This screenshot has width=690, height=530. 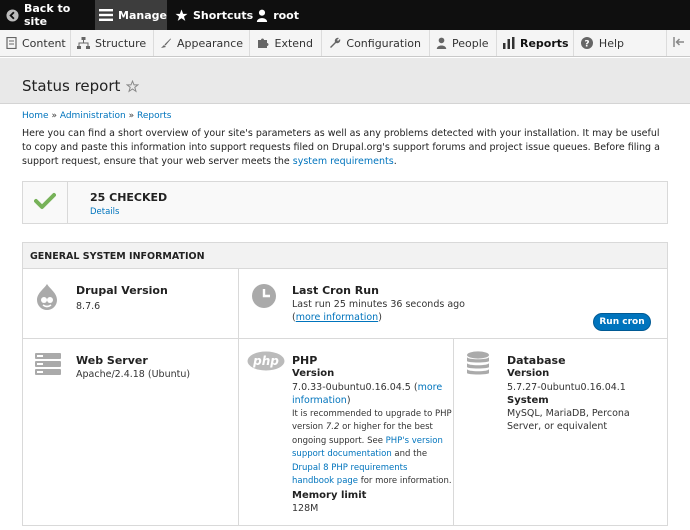 I want to click on tray-label: Appearance, so click(x=210, y=43).